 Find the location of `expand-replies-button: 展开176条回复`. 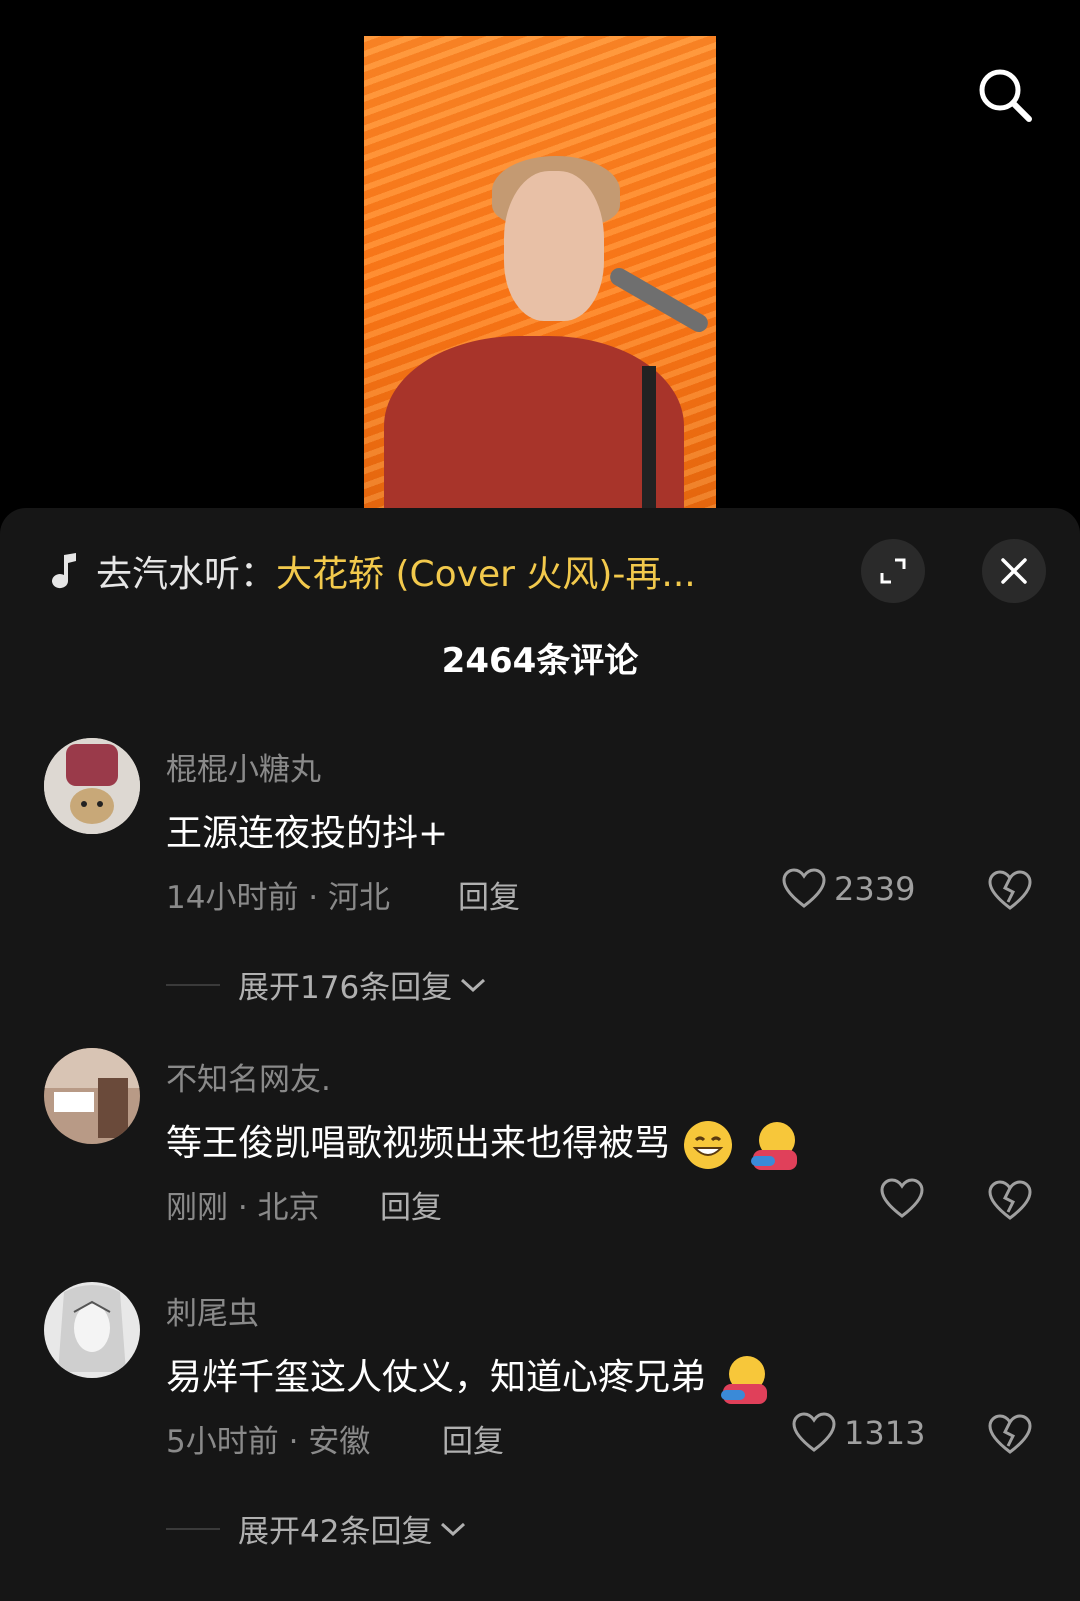

expand-replies-button: 展开176条回复 is located at coordinates (327, 984).